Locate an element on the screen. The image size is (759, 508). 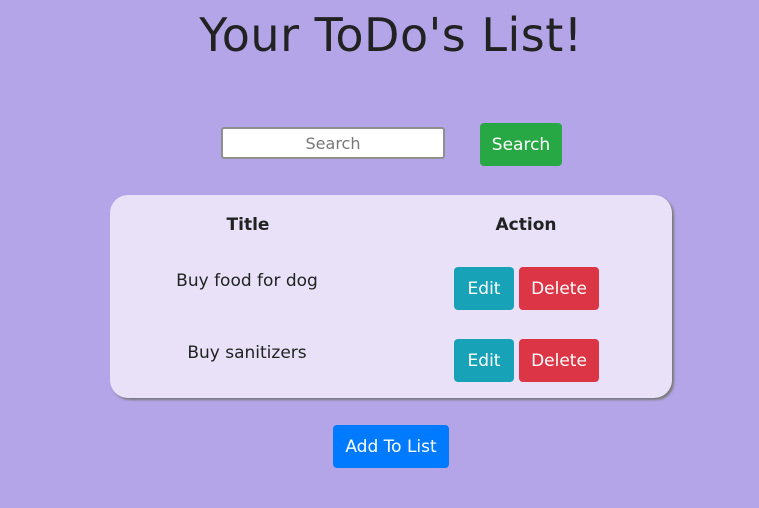
todo-title: Buy sanitizers is located at coordinates (247, 353).